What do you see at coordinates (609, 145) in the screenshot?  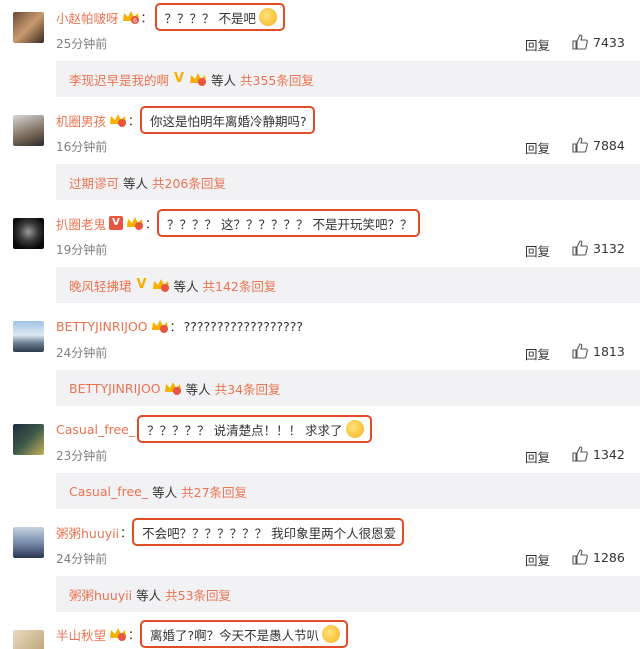 I see `like-count: 7884` at bounding box center [609, 145].